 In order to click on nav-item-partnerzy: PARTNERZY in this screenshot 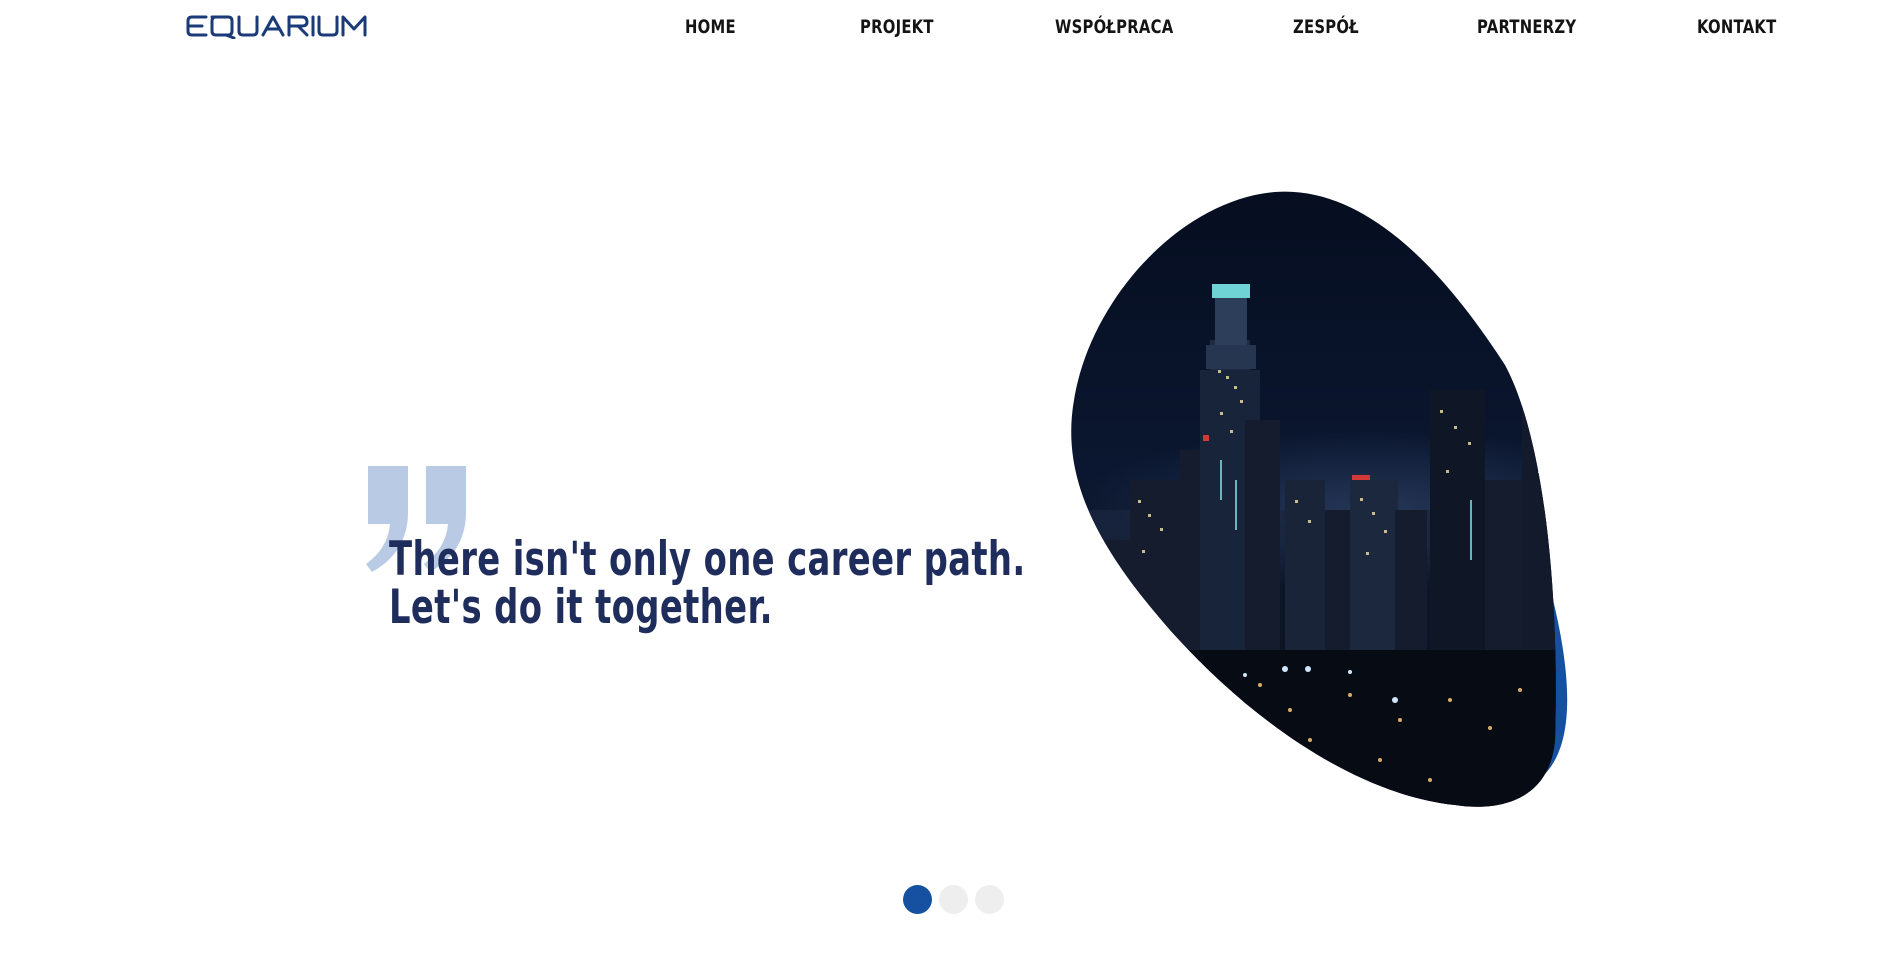, I will do `click(1526, 27)`.